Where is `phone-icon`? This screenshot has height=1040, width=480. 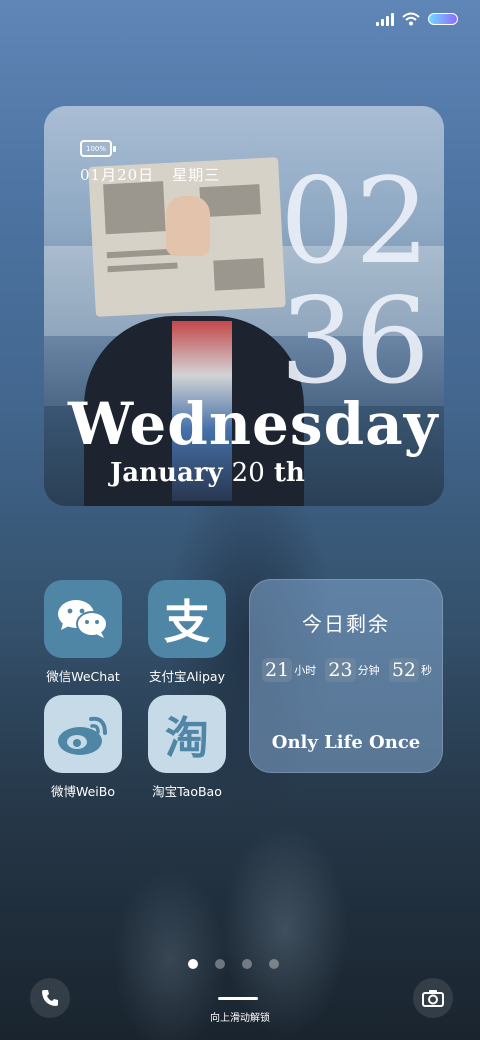 phone-icon is located at coordinates (50, 998).